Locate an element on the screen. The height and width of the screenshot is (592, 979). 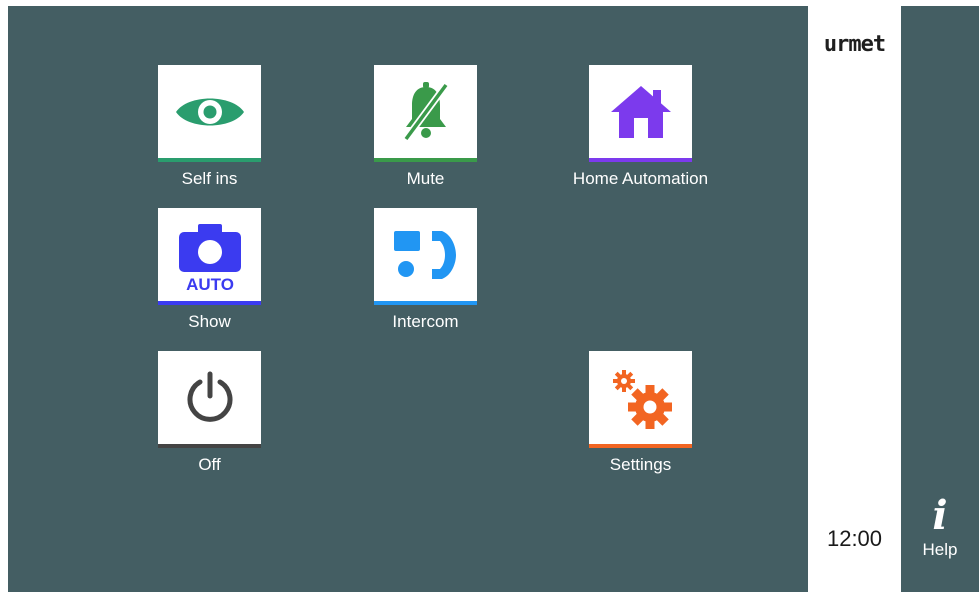
intercom-handset-icon is located at coordinates (424, 254).